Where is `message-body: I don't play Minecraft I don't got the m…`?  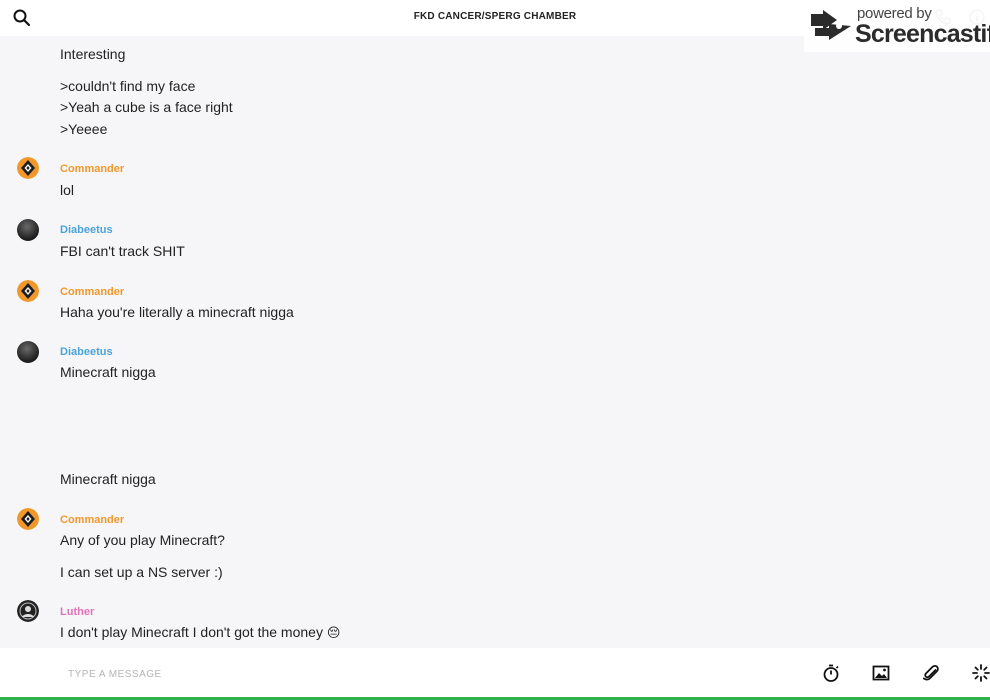 message-body: I don't play Minecraft I don't got the m… is located at coordinates (191, 632).